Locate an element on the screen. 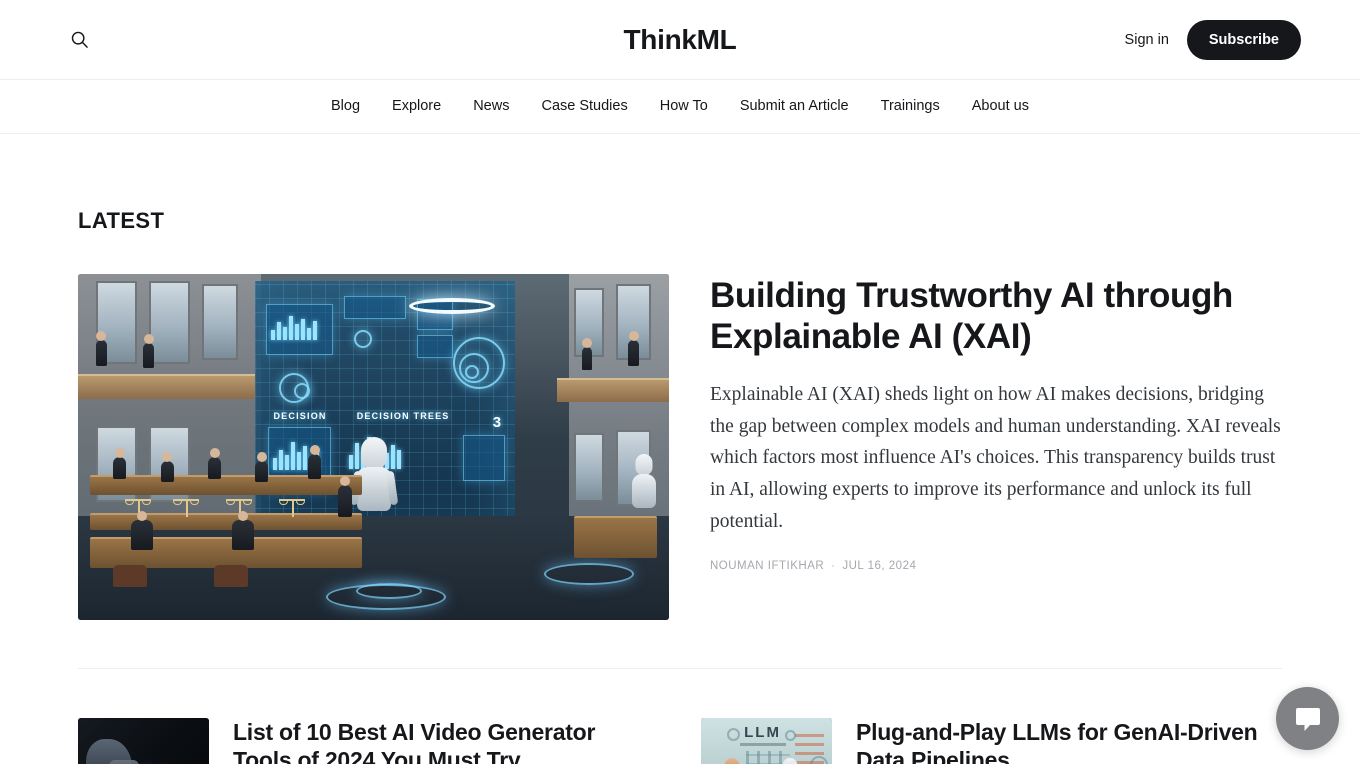 The image size is (1360, 764). nav-item-about-us: About us is located at coordinates (1000, 106).